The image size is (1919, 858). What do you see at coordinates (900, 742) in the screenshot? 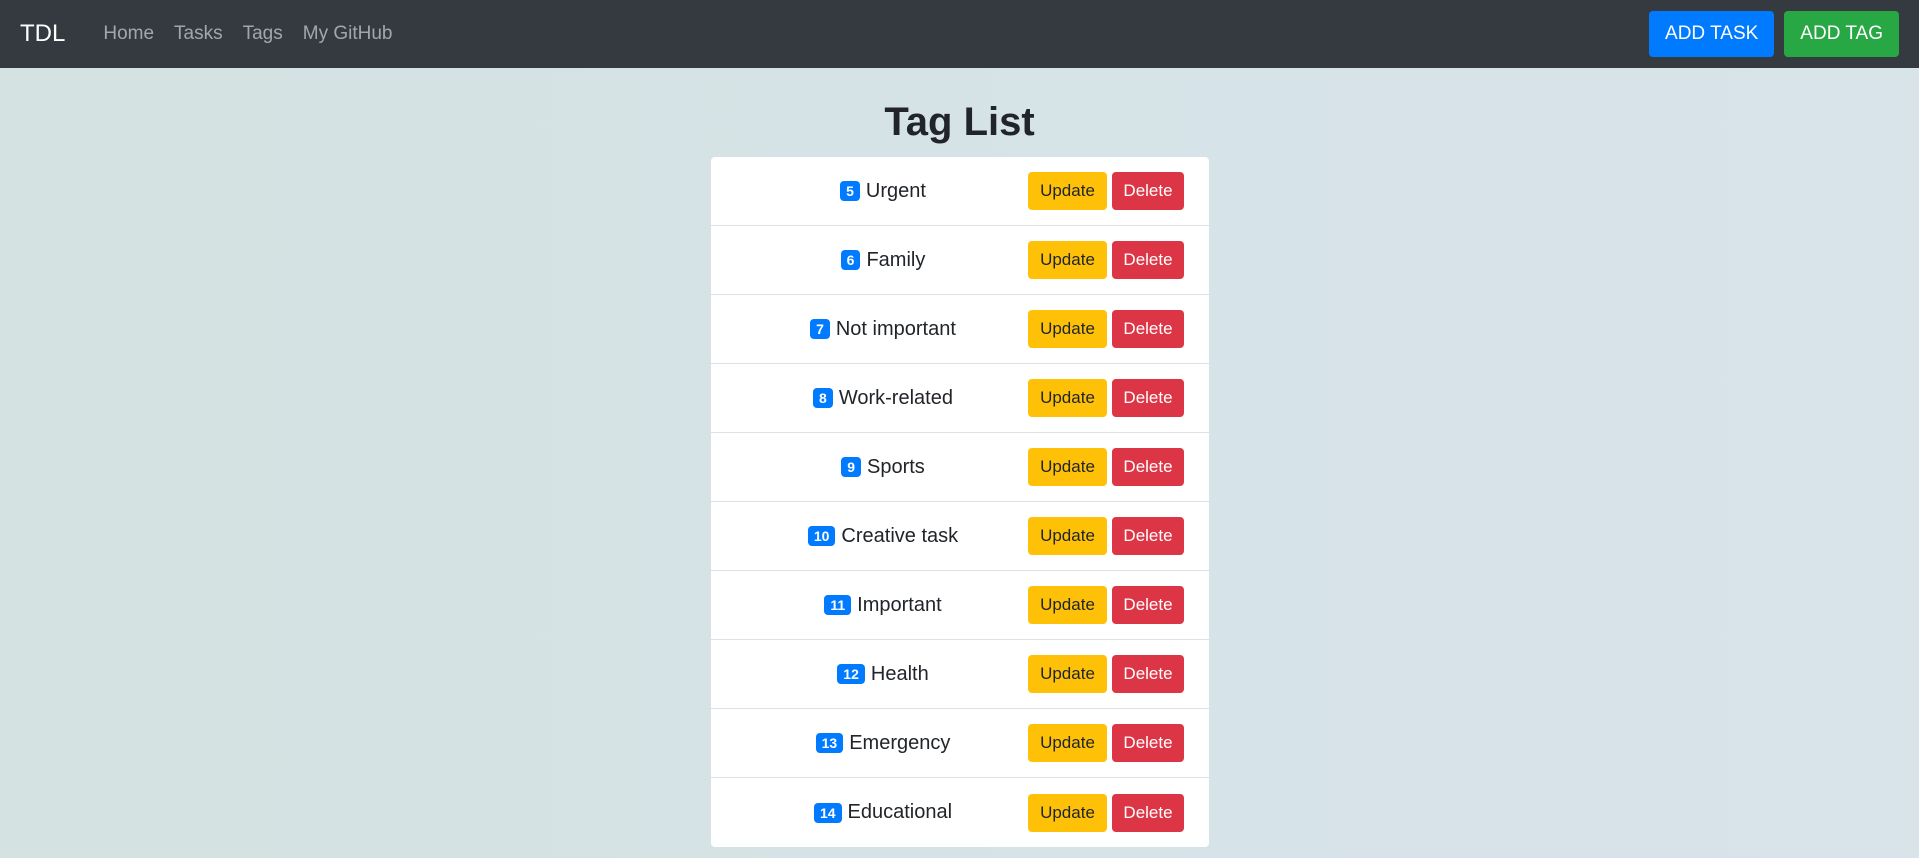
I see `tag-name: Emergency` at bounding box center [900, 742].